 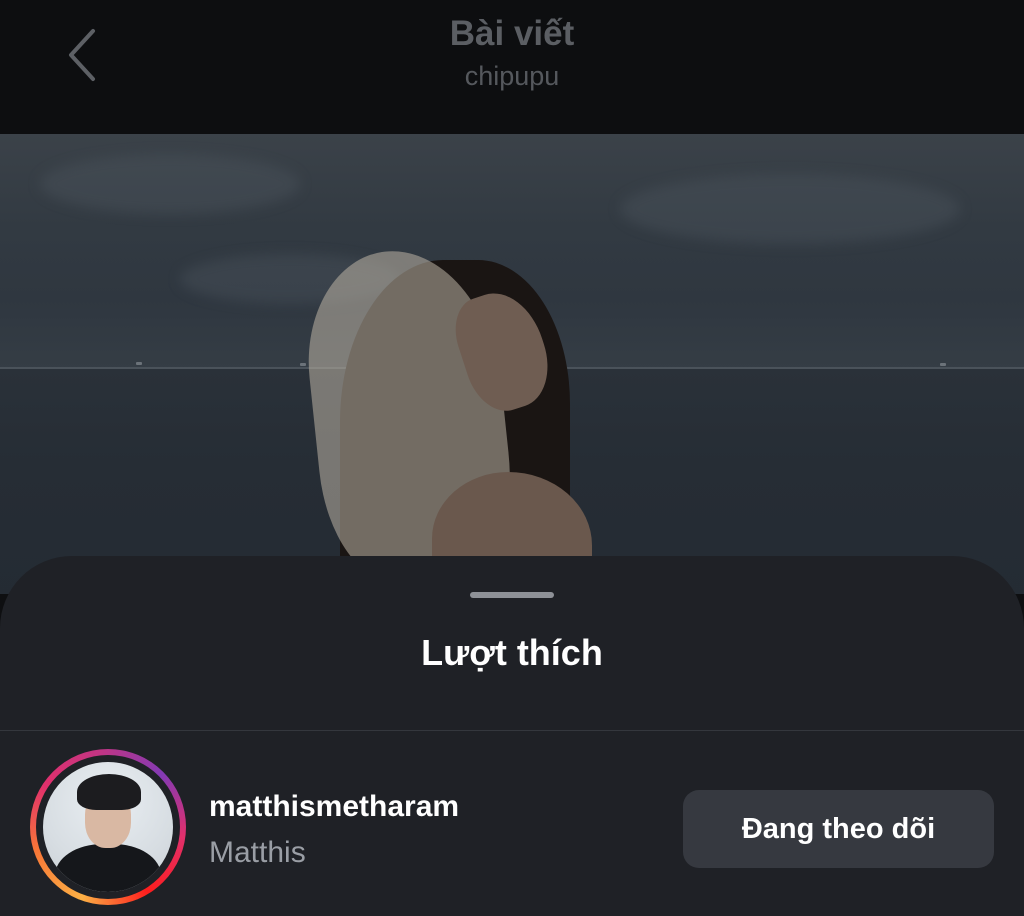 What do you see at coordinates (108, 868) in the screenshot?
I see `avatar-body` at bounding box center [108, 868].